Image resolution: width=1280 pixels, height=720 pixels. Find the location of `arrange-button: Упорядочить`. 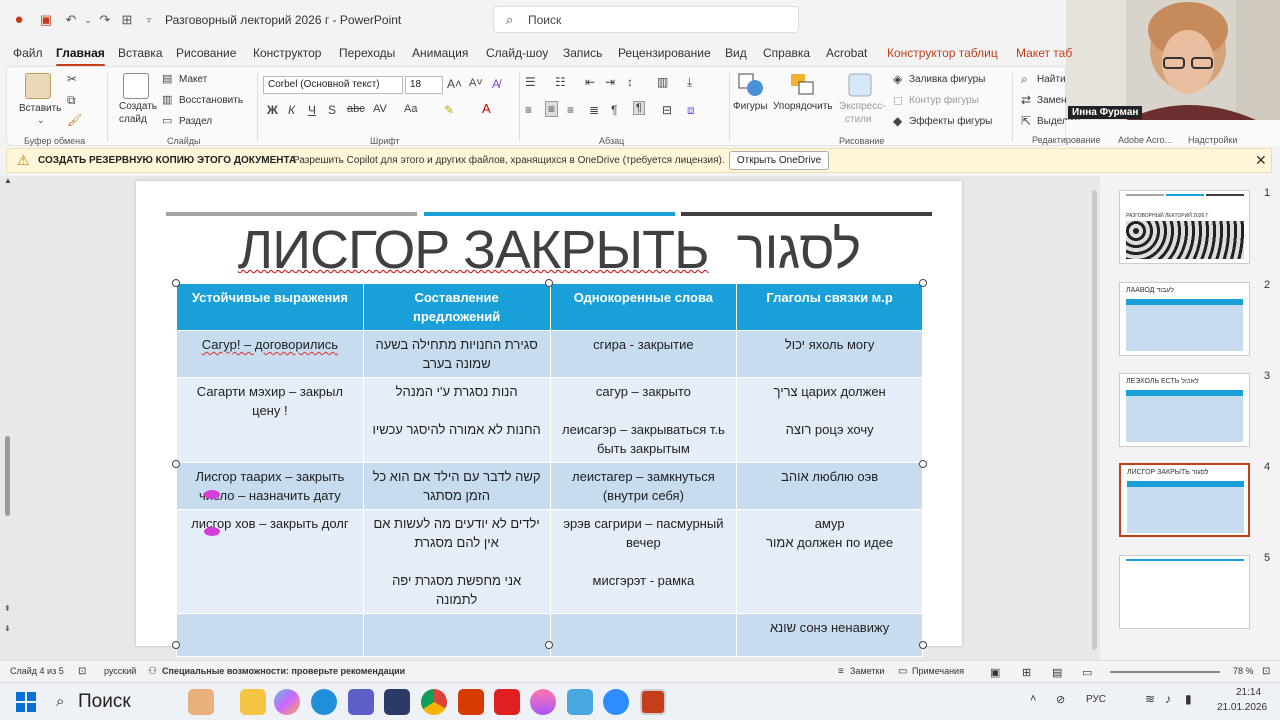

arrange-button: Упорядочить is located at coordinates (803, 106).